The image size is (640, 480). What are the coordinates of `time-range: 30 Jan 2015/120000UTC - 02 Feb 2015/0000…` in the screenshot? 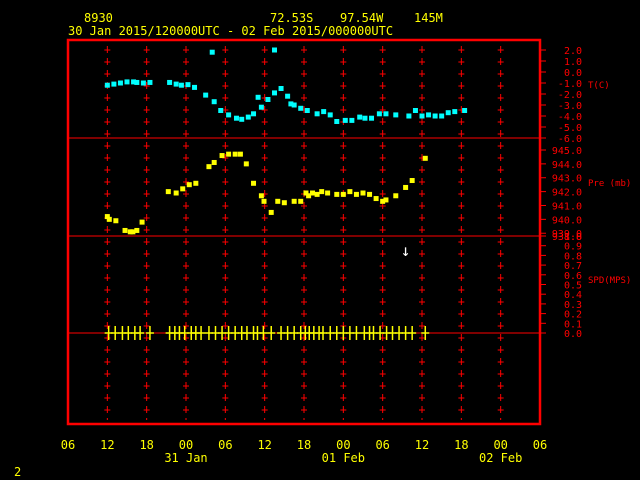 It's located at (230, 31).